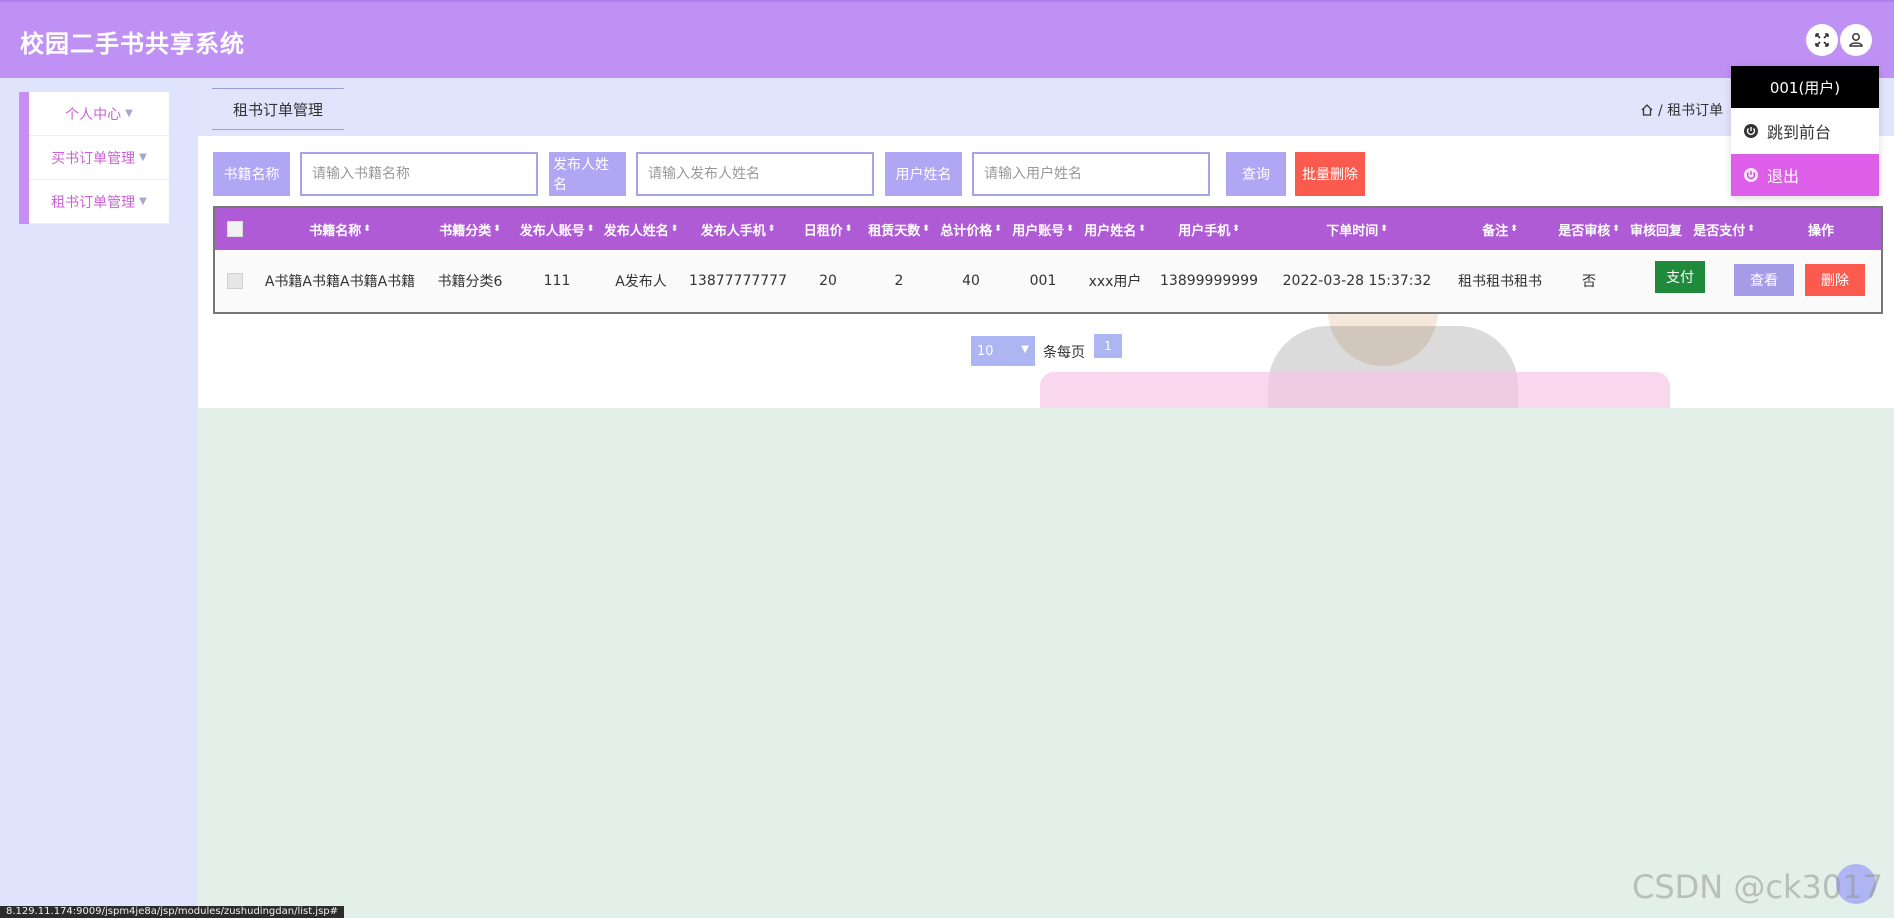 The image size is (1894, 918). Describe the element at coordinates (419, 174) in the screenshot. I see `book-name-input` at that location.